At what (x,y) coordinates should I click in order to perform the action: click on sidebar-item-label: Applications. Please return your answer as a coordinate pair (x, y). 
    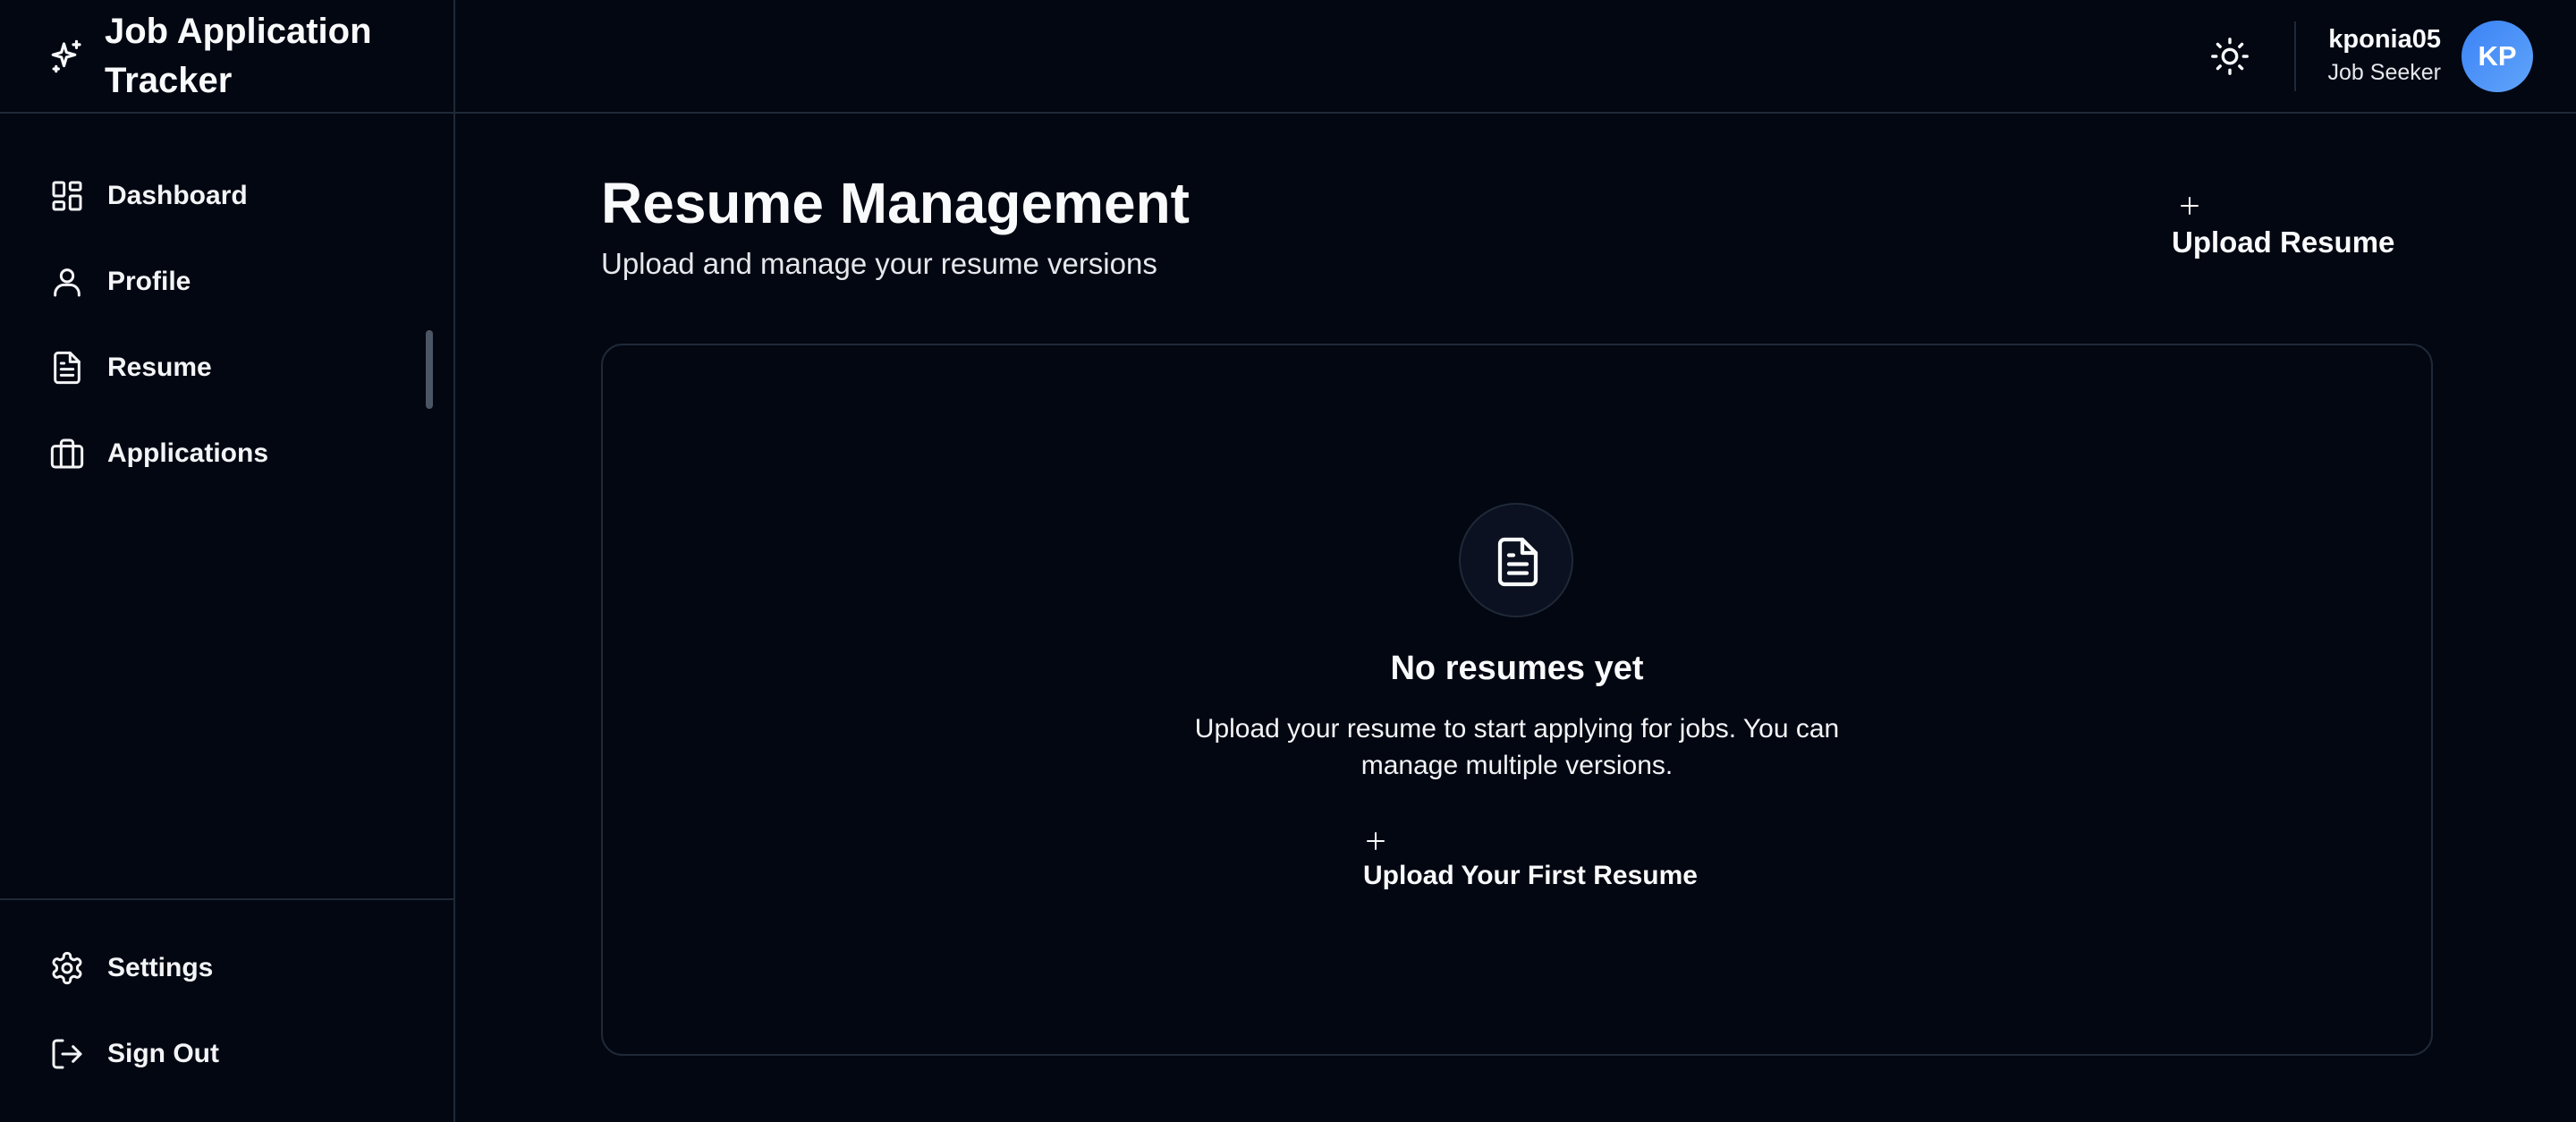
    Looking at the image, I should click on (188, 453).